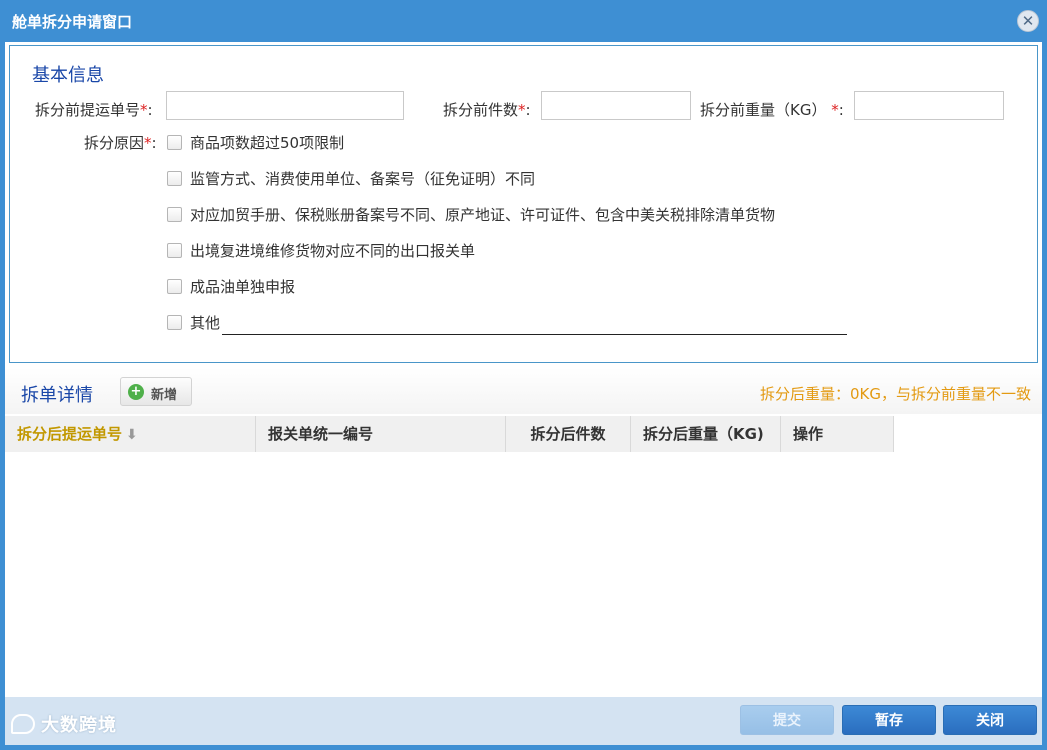 This screenshot has width=1047, height=750. Describe the element at coordinates (68, 75) in the screenshot. I see `basic-info-title: 基本信息` at that location.